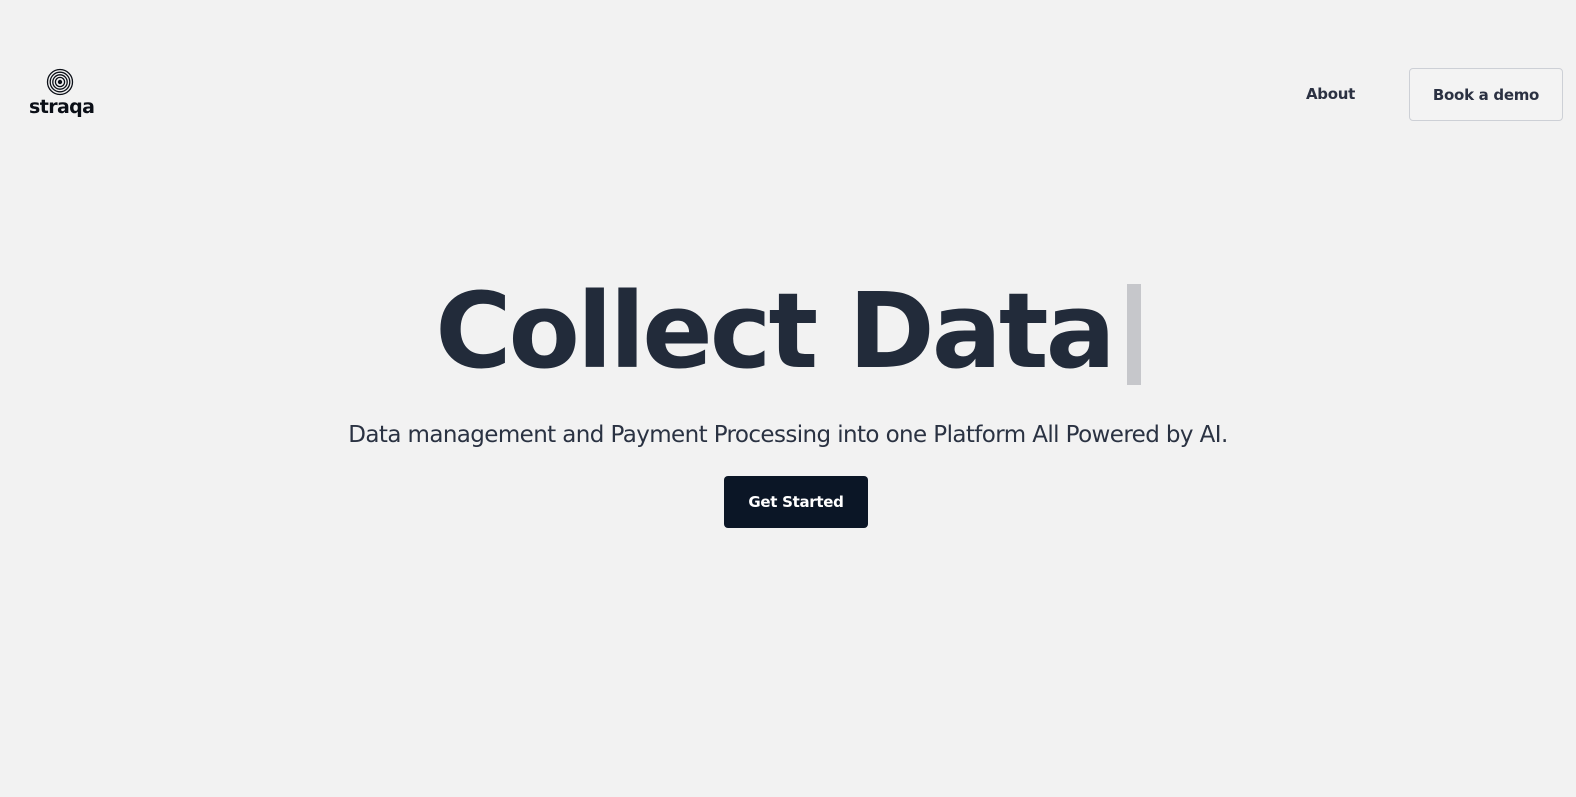 This screenshot has width=1576, height=797. I want to click on hero-title: Collect Data, so click(788, 331).